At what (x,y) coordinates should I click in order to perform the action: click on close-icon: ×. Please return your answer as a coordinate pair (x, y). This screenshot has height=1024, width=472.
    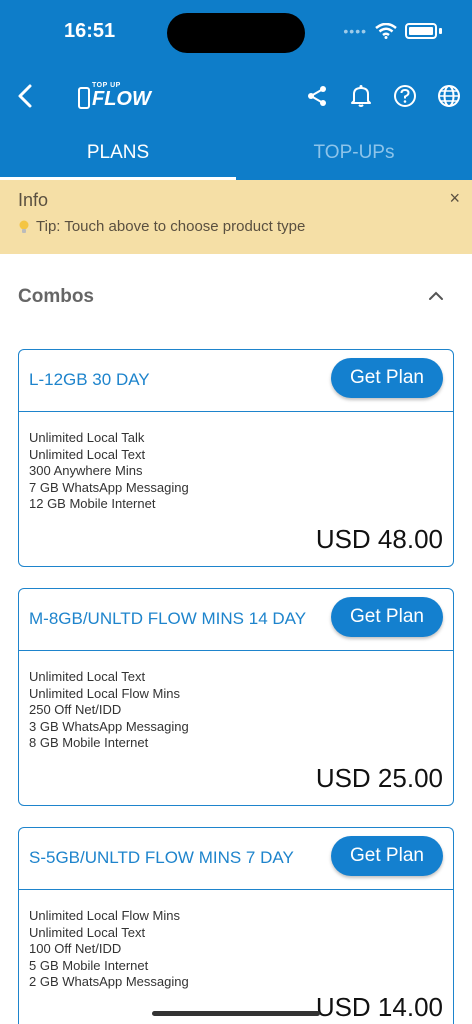
    Looking at the image, I should click on (454, 198).